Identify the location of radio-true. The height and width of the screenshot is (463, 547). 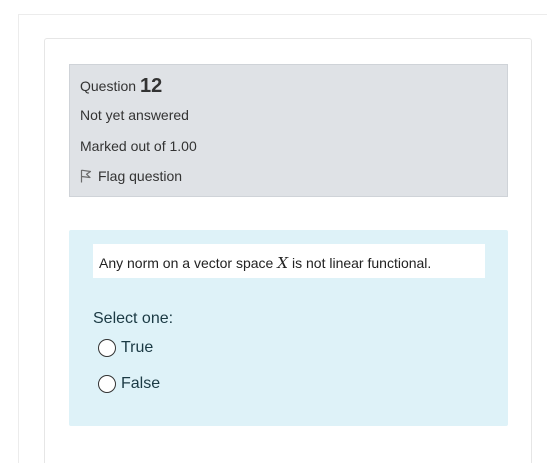
(107, 348).